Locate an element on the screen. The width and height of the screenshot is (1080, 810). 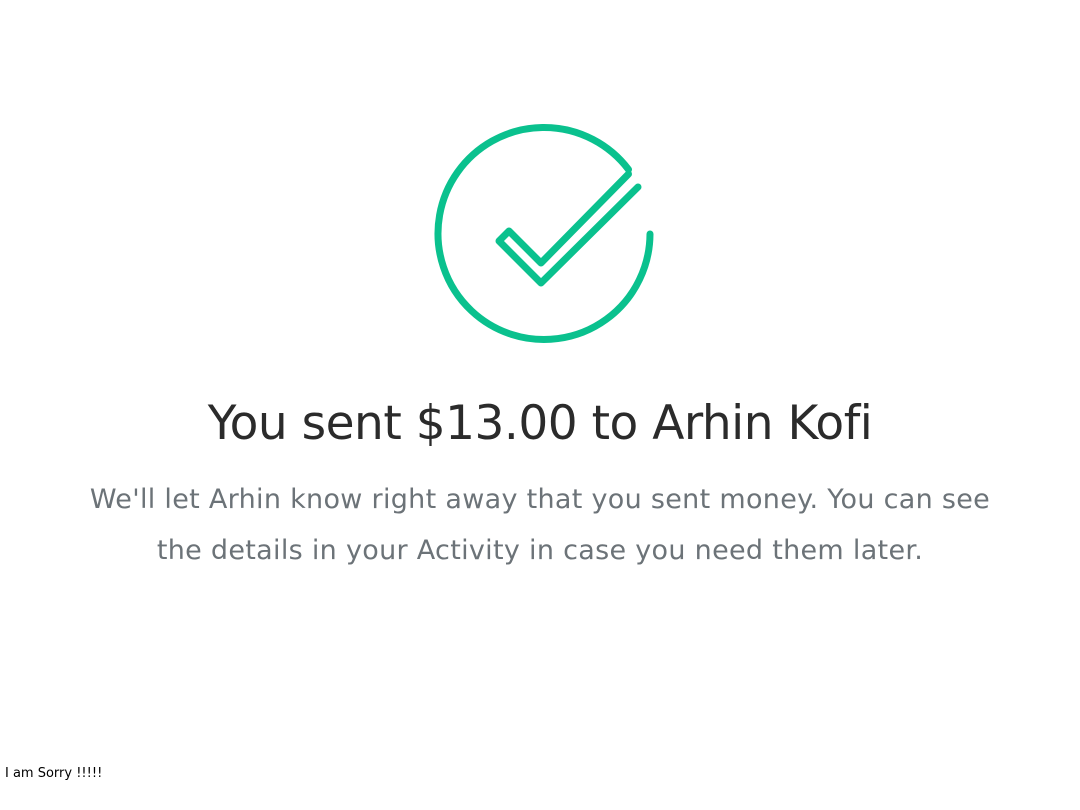
confirmation-title: You sent $13.00 to Arhin Kofi is located at coordinates (540, 423).